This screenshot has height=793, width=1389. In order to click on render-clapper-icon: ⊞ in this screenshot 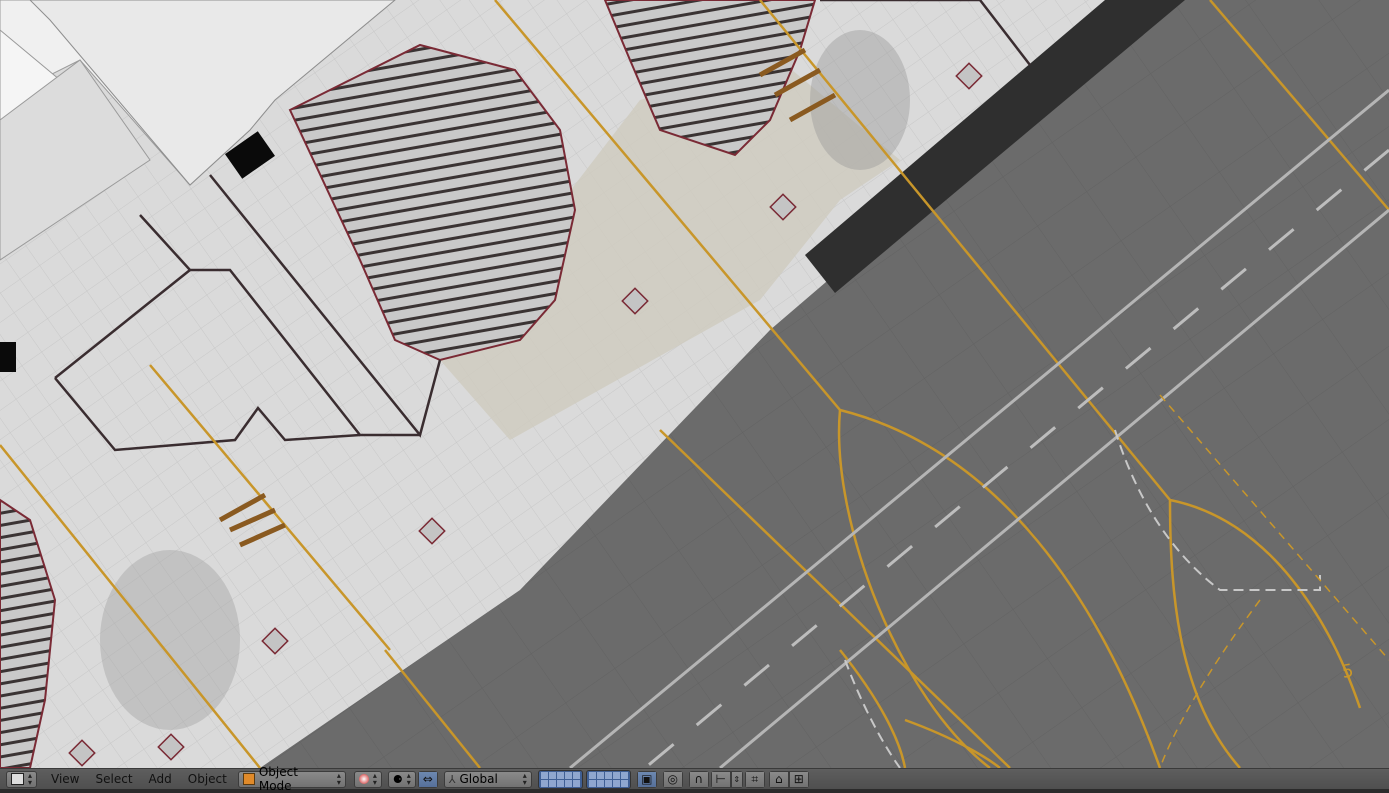, I will do `click(798, 779)`.